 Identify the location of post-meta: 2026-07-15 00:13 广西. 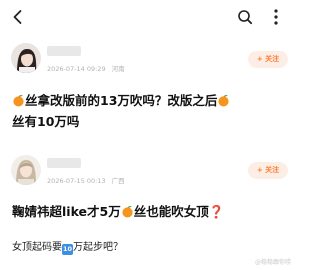
(86, 180).